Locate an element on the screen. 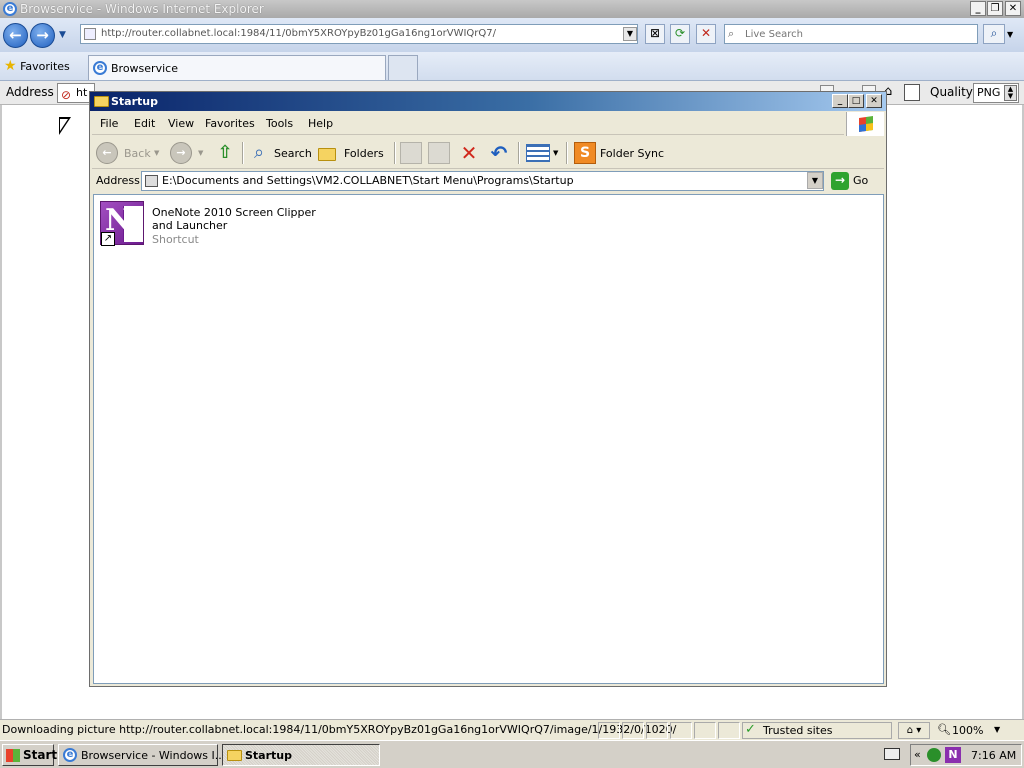 The height and width of the screenshot is (768, 1024). forward-arrow-icon: → is located at coordinates (42, 35).